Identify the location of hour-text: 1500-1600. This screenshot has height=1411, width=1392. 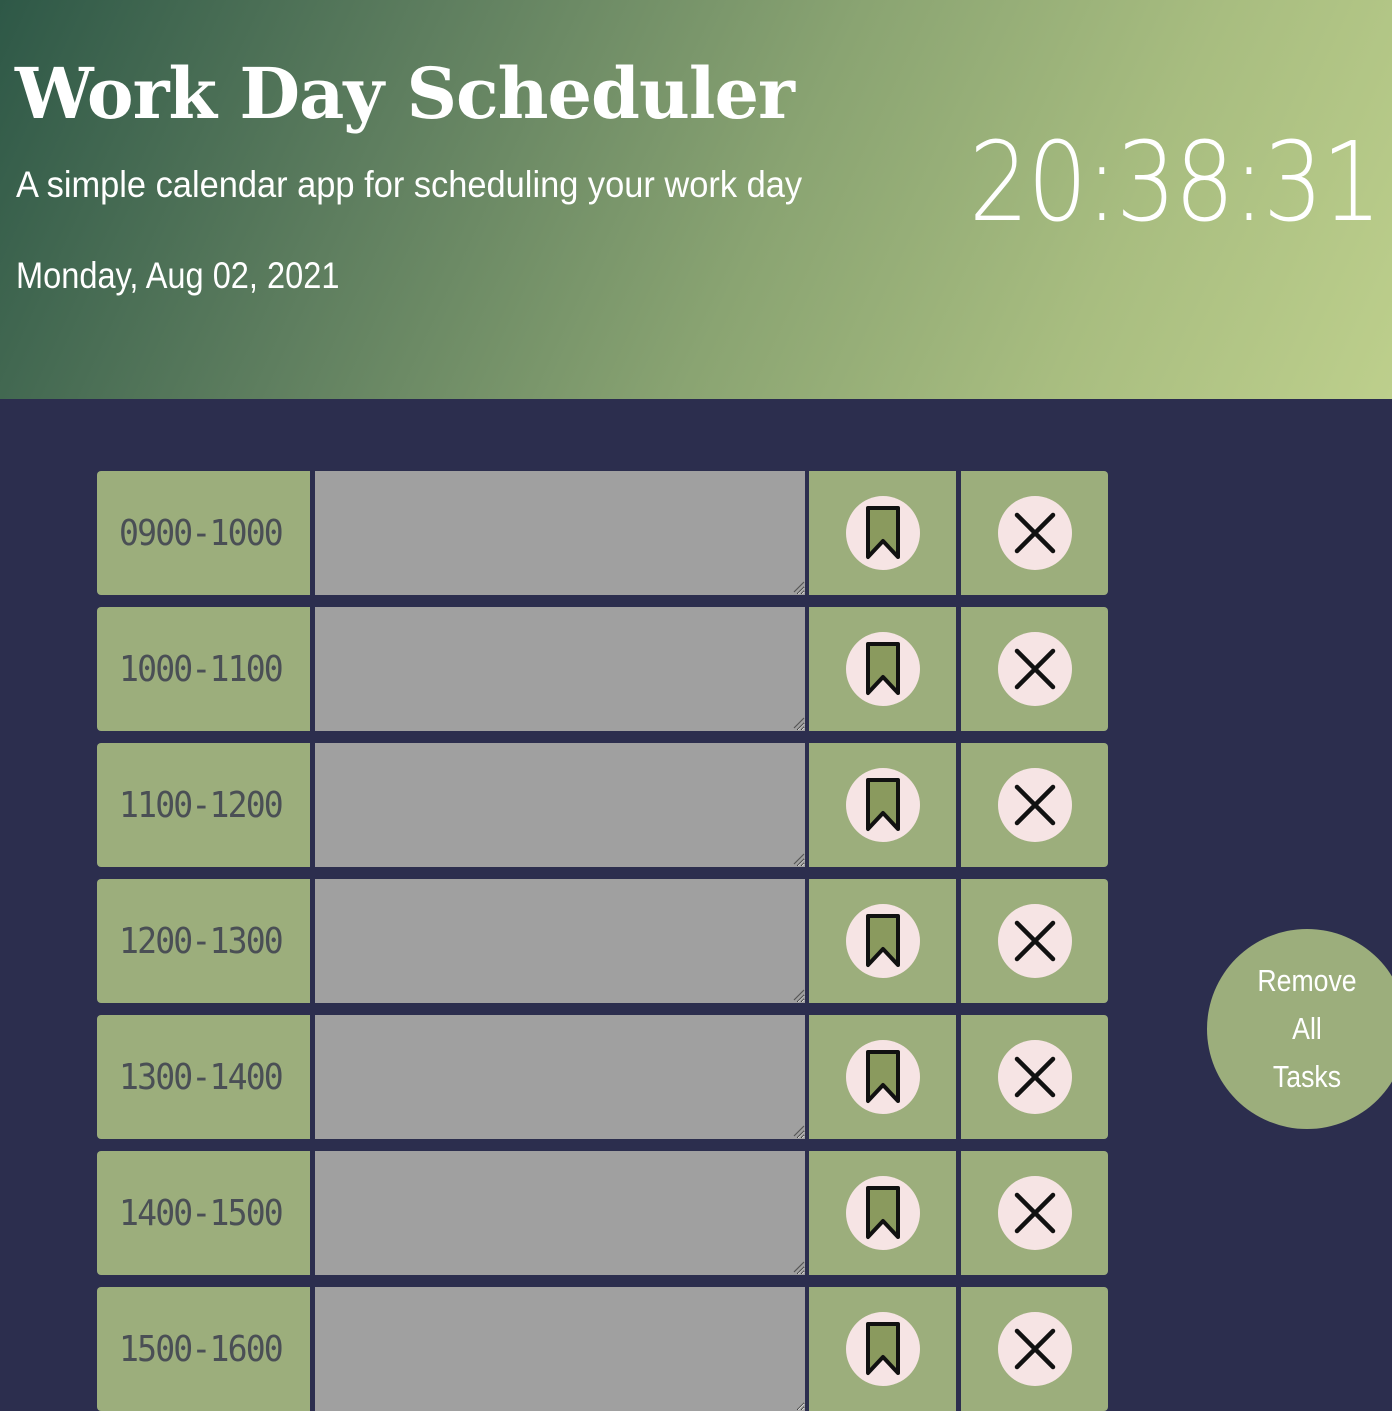
(201, 1349).